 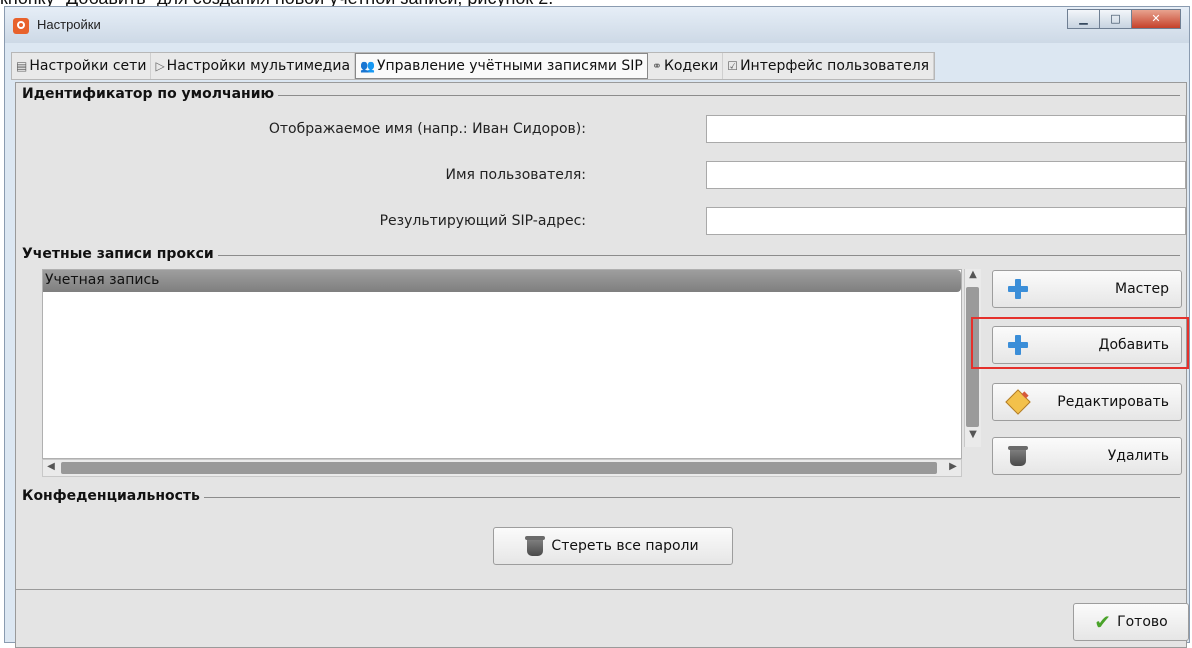 I want to click on column-header-account: Учетная запись, so click(x=502, y=281).